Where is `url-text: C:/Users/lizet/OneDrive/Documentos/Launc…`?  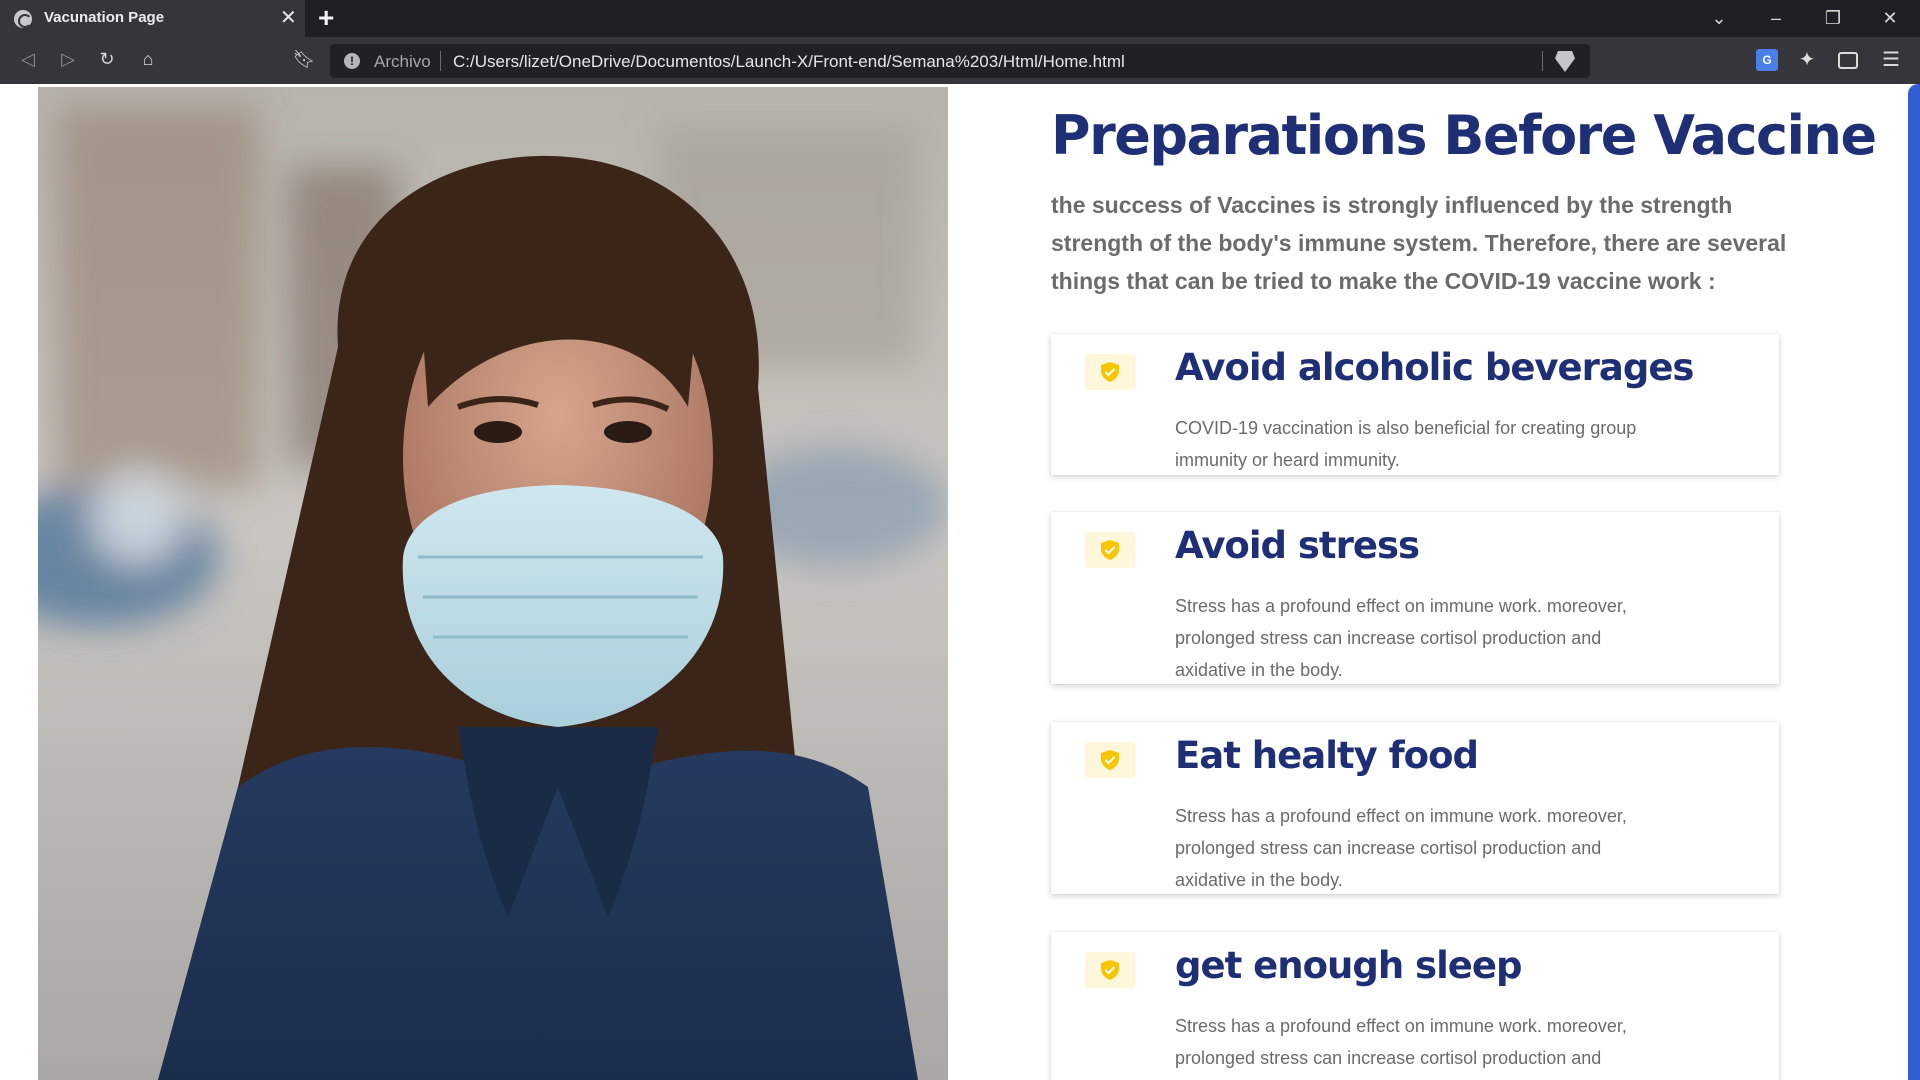
url-text: C:/Users/lizet/OneDrive/Documentos/Launc… is located at coordinates (789, 62).